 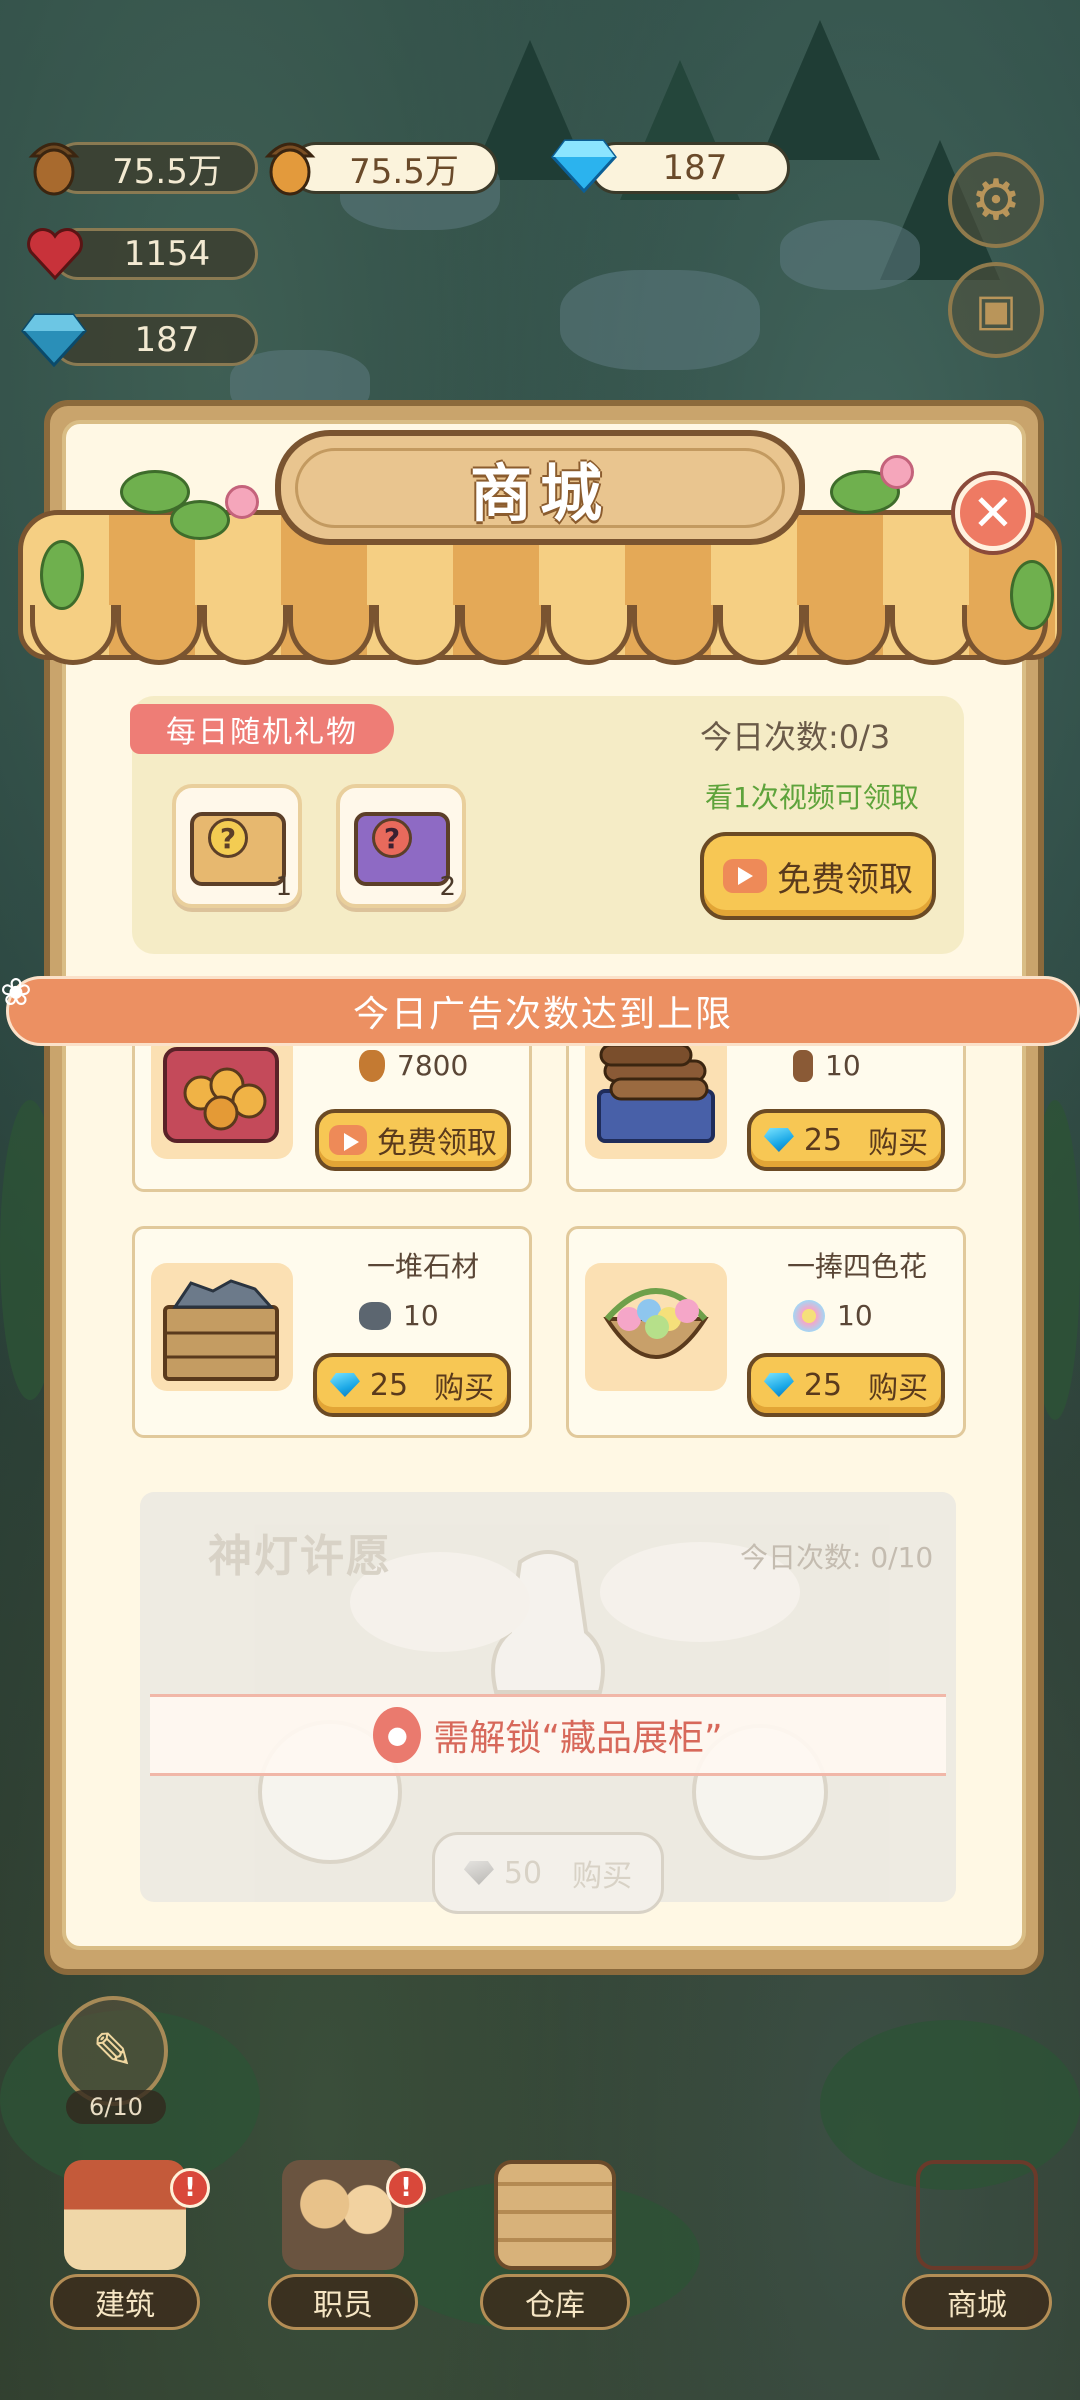 I want to click on ad-limit-banner: 今日广告次数达到上限, so click(x=543, y=1011).